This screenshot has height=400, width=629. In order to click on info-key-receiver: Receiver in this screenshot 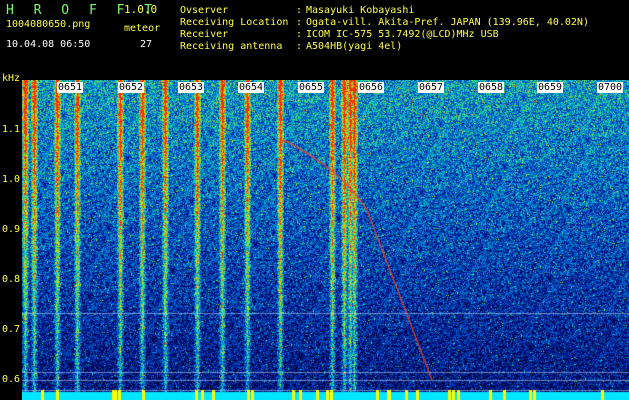, I will do `click(204, 34)`.